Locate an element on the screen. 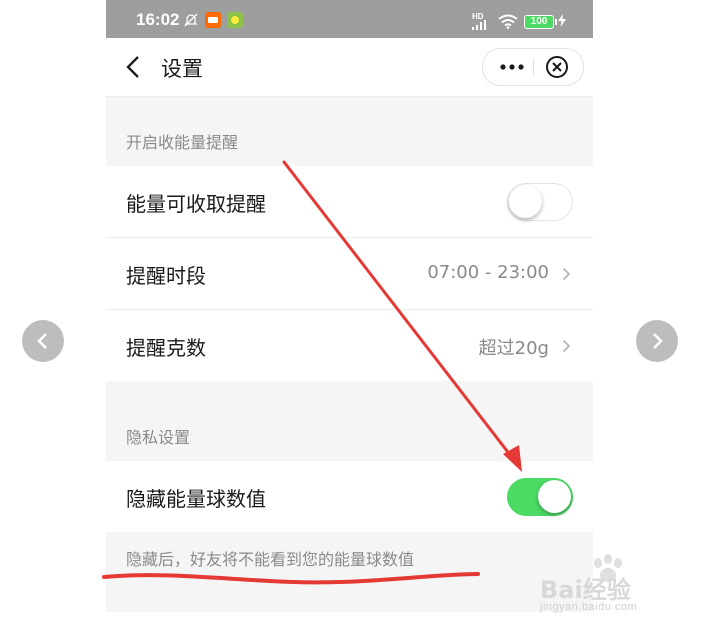 The height and width of the screenshot is (629, 702). row-label: 能量可收取提醒 is located at coordinates (196, 204).